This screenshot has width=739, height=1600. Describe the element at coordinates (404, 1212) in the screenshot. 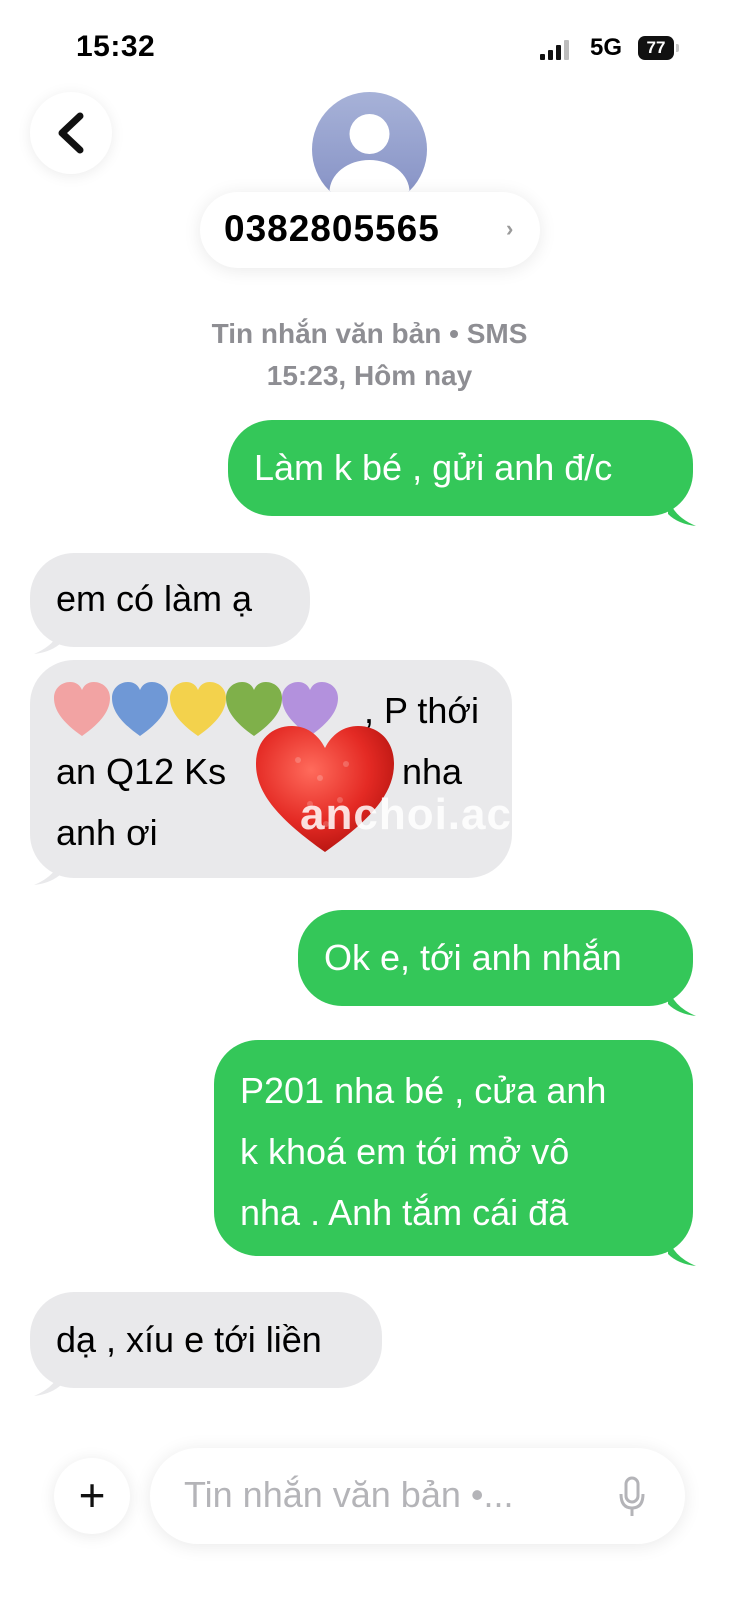

I see `message-text: nha . Anh tắm cái đã` at that location.